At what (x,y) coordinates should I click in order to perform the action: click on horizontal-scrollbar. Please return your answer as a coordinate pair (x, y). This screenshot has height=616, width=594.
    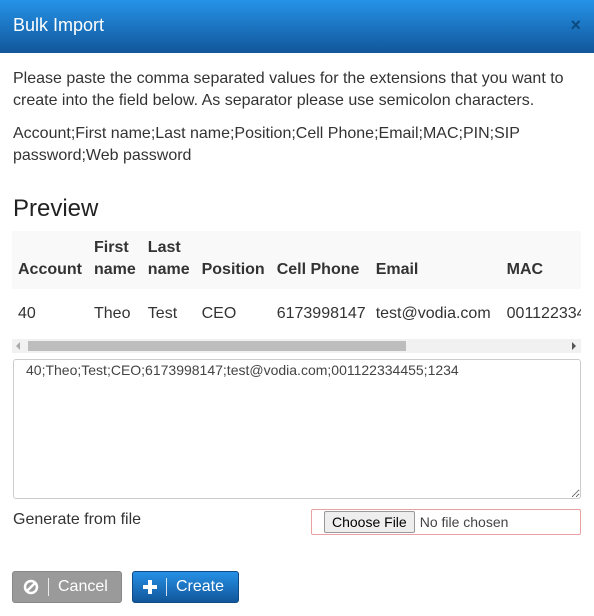
    Looking at the image, I should click on (296, 346).